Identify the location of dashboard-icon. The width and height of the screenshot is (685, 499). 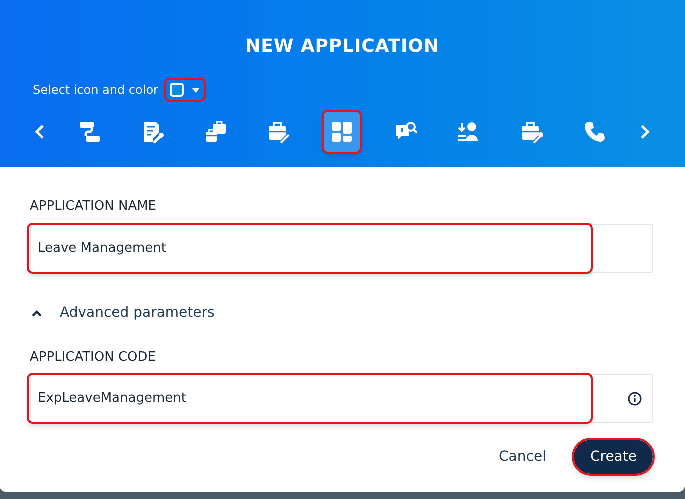
(342, 132).